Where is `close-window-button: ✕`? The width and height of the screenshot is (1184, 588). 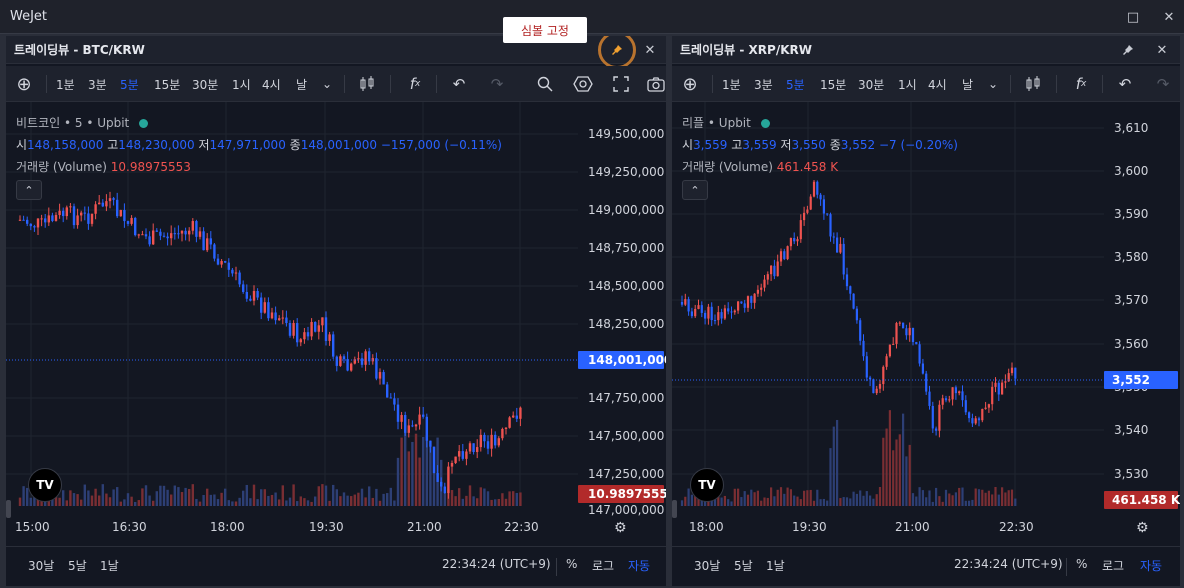 close-window-button: ✕ is located at coordinates (1169, 17).